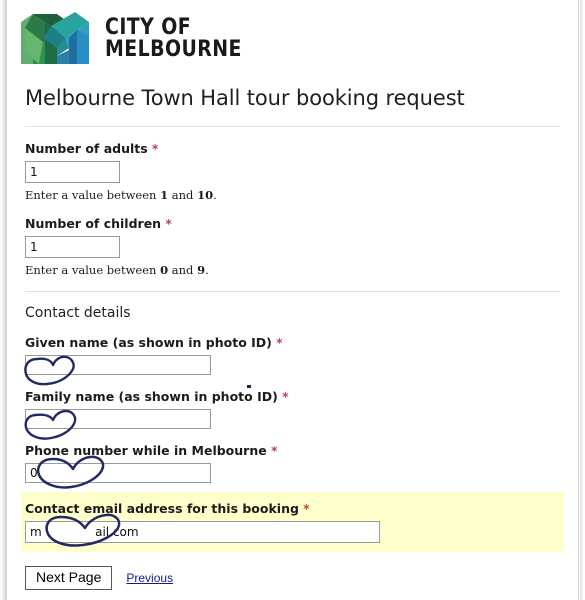 This screenshot has height=600, width=585. What do you see at coordinates (69, 578) in the screenshot?
I see `next-page-button: Next Page` at bounding box center [69, 578].